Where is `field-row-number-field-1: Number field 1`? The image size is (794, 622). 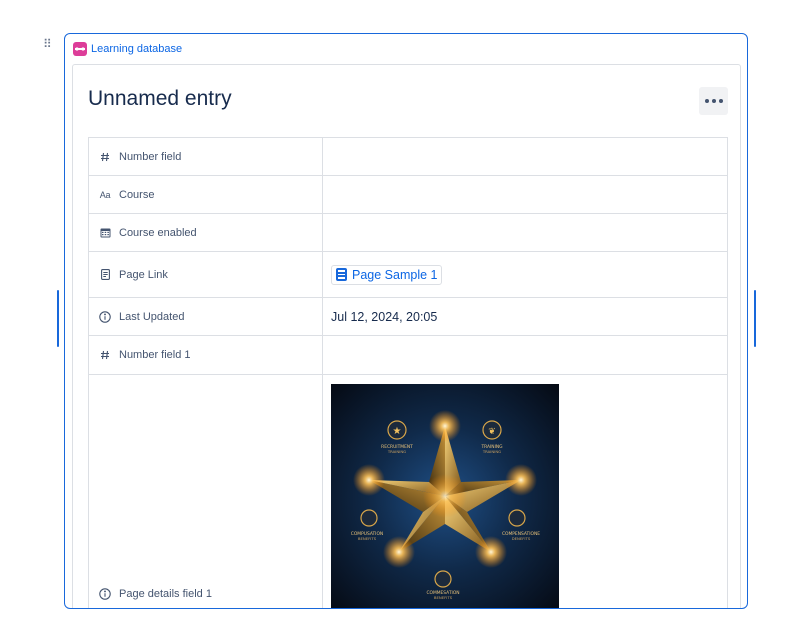
field-row-number-field-1: Number field 1 is located at coordinates (408, 355).